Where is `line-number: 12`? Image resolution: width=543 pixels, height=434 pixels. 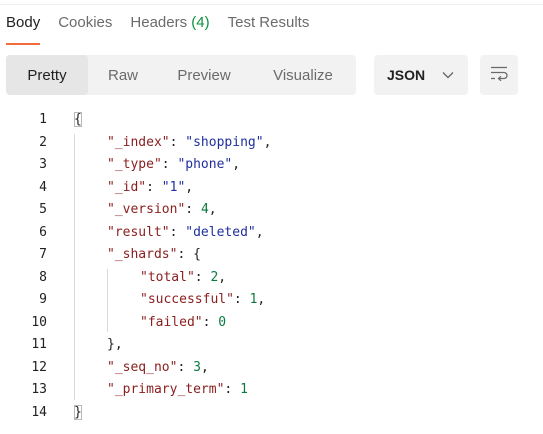 line-number: 12 is located at coordinates (39, 367).